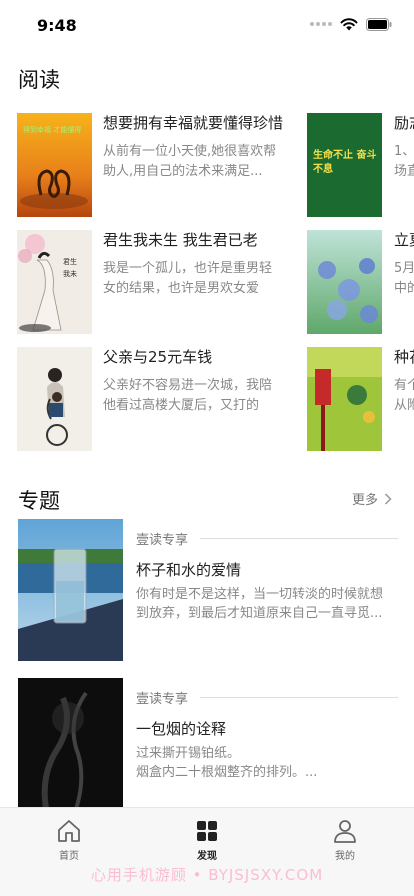  What do you see at coordinates (207, 875) in the screenshot?
I see `watermark: 心用手机游顾 • BYJSJSXY.COM` at bounding box center [207, 875].